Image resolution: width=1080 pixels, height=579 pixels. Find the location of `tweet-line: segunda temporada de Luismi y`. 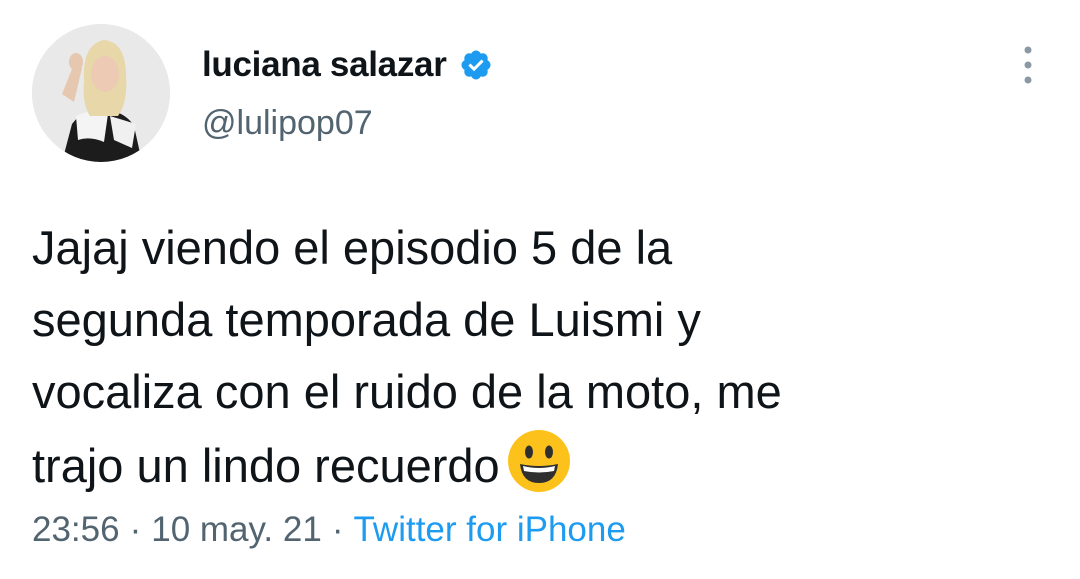

tweet-line: segunda temporada de Luismi y is located at coordinates (366, 319).